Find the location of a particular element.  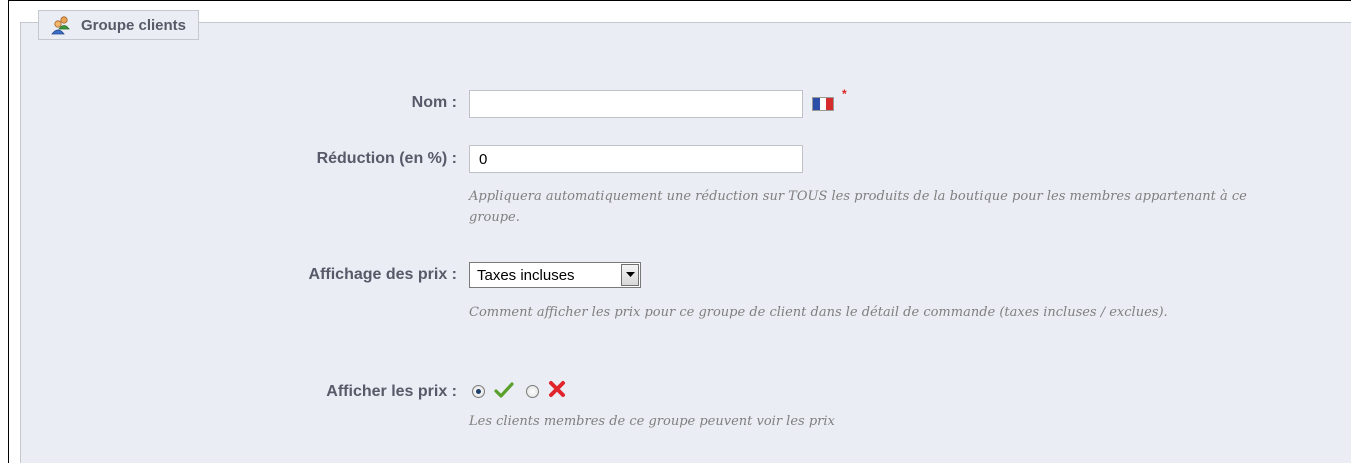

france-flag-icon is located at coordinates (823, 104).